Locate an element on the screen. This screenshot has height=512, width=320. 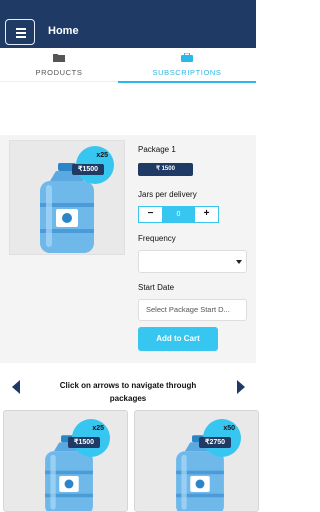
package-card: x25 ₹1500 is located at coordinates (65, 461).